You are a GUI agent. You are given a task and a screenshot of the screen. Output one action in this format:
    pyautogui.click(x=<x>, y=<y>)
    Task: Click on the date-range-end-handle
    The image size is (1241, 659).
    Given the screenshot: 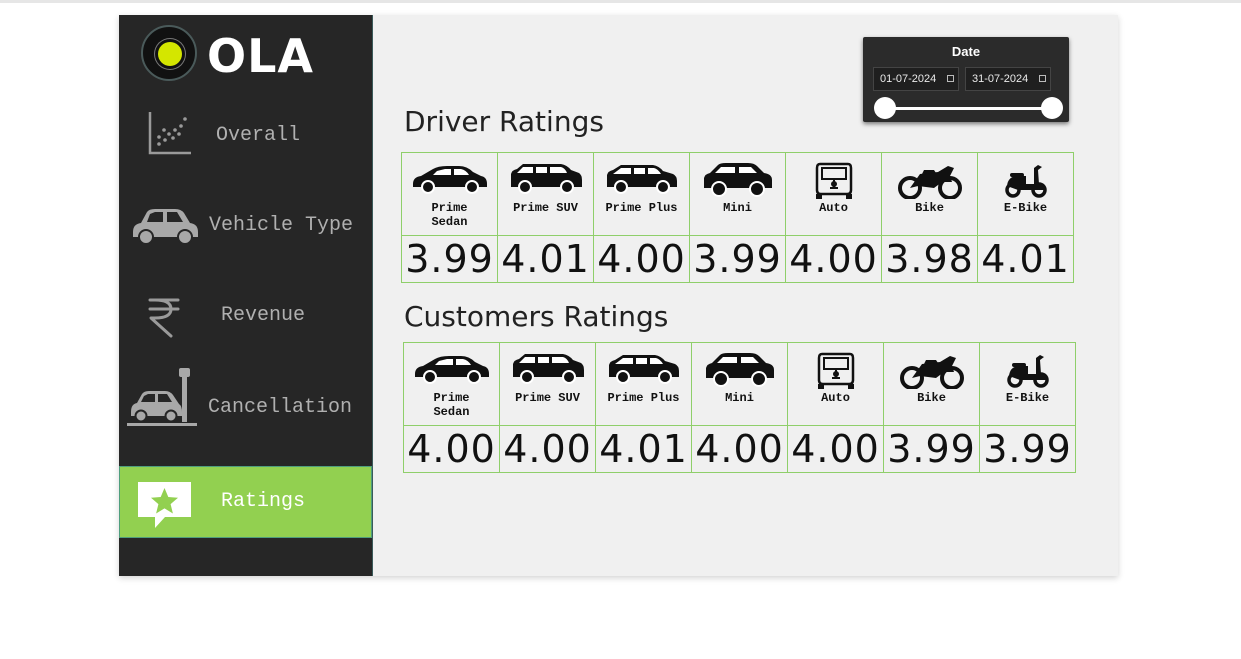 What is the action you would take?
    pyautogui.click(x=1052, y=108)
    